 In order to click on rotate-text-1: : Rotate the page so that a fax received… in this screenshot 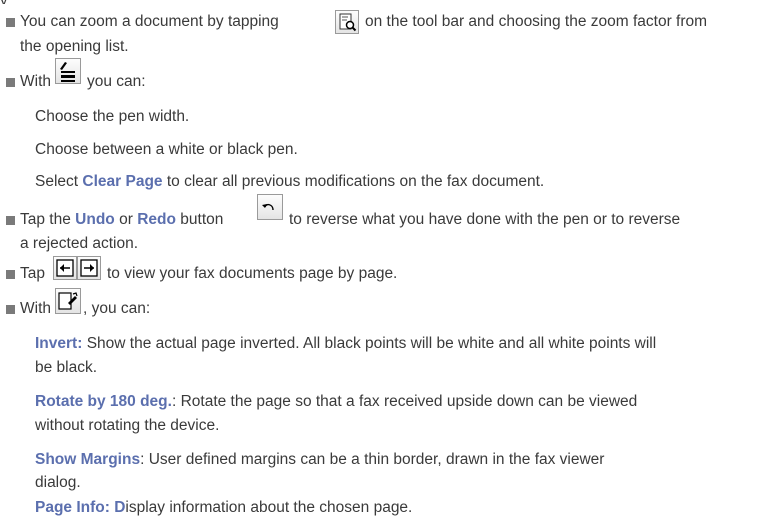, I will do `click(404, 401)`.